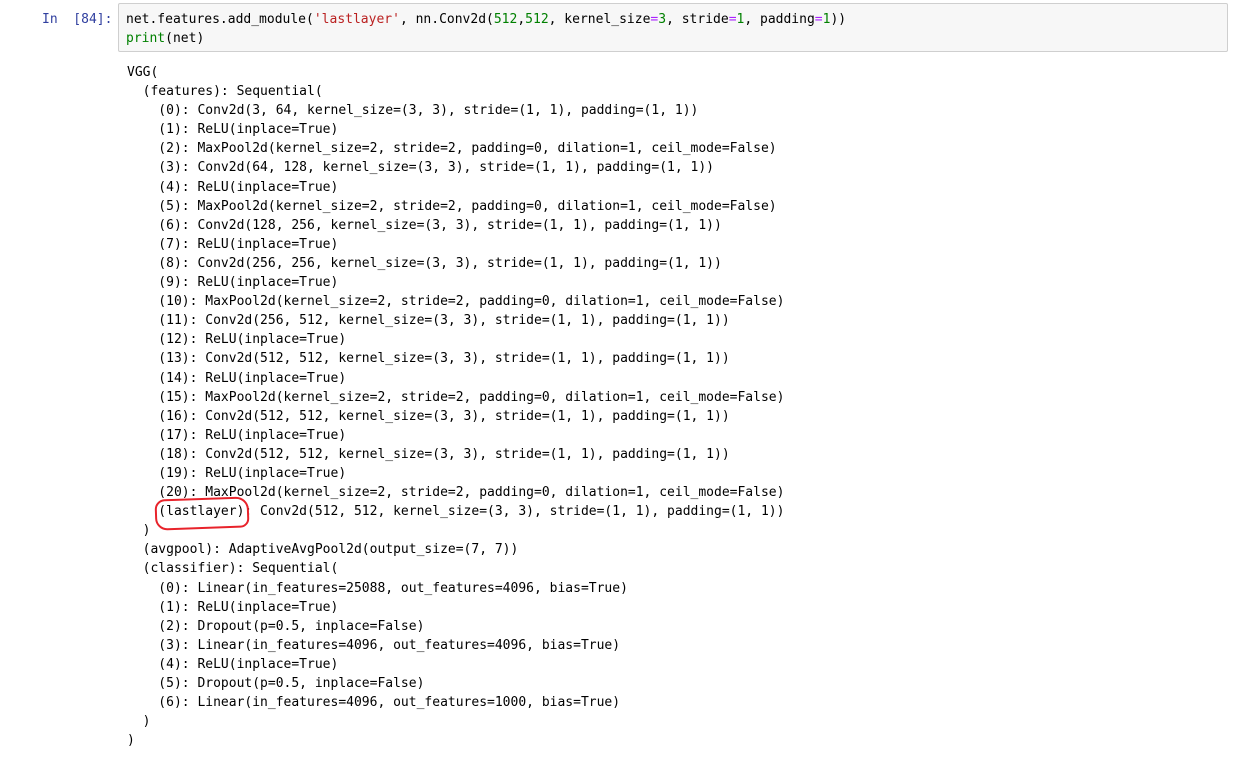 This screenshot has height=758, width=1234. I want to click on code-token: net.features.add_module(, so click(220, 19).